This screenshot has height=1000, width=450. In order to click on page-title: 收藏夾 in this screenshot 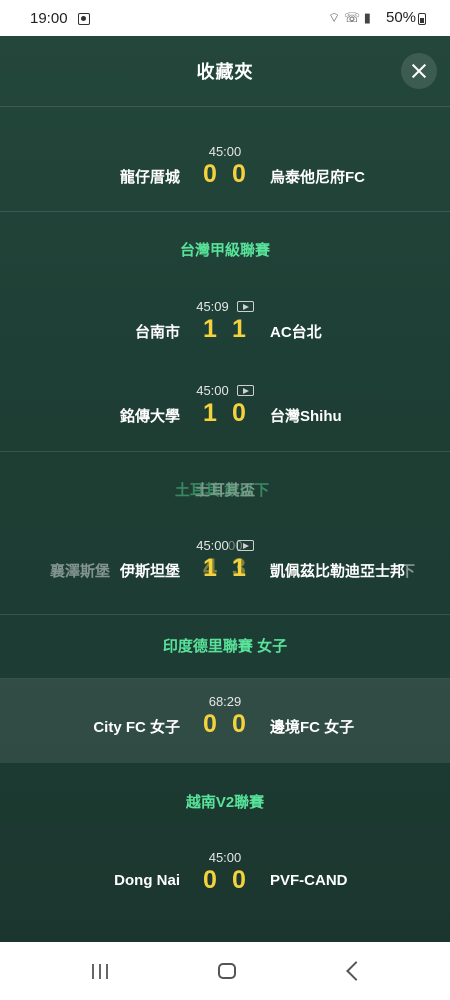, I will do `click(225, 72)`.